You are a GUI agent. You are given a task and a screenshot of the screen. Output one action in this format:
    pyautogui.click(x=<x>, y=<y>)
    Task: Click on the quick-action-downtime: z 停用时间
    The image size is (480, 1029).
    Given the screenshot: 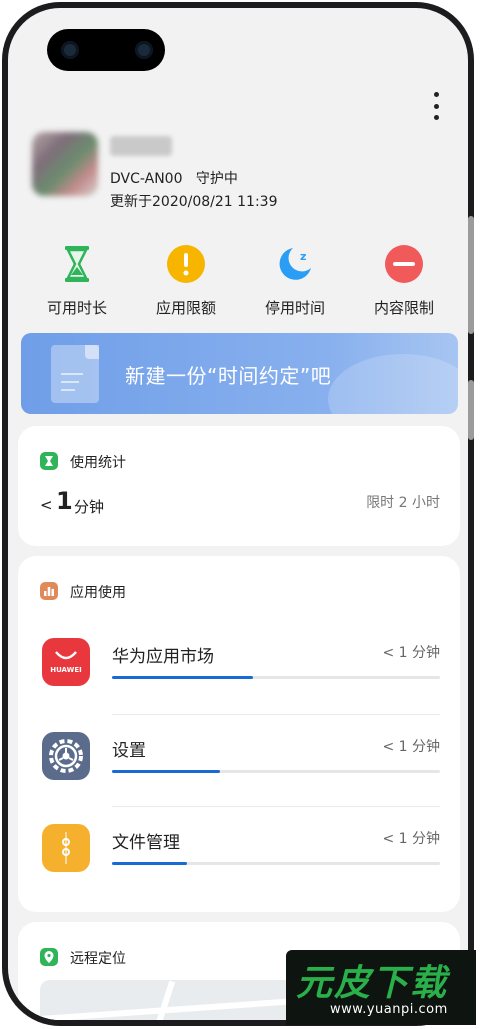 What is the action you would take?
    pyautogui.click(x=295, y=281)
    